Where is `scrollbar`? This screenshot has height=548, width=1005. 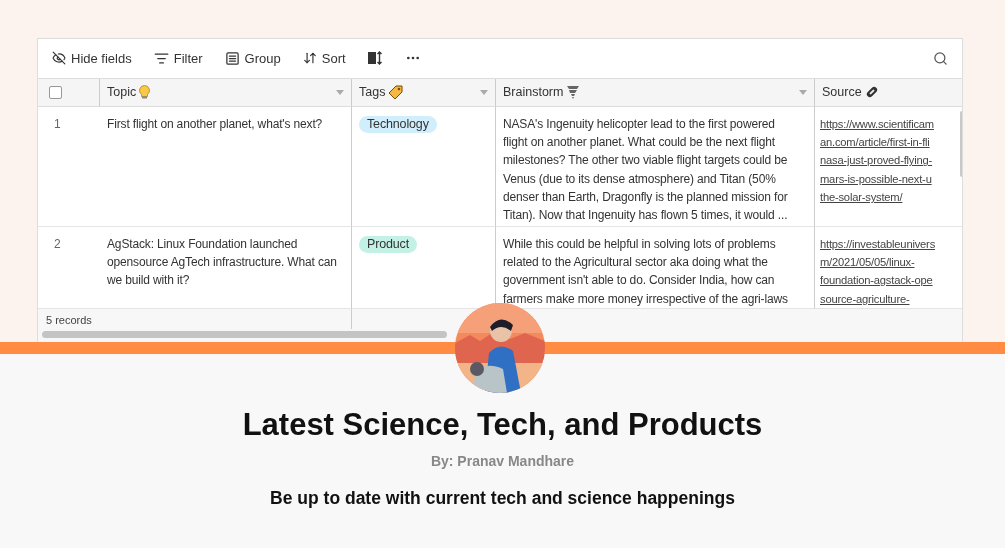 scrollbar is located at coordinates (244, 334).